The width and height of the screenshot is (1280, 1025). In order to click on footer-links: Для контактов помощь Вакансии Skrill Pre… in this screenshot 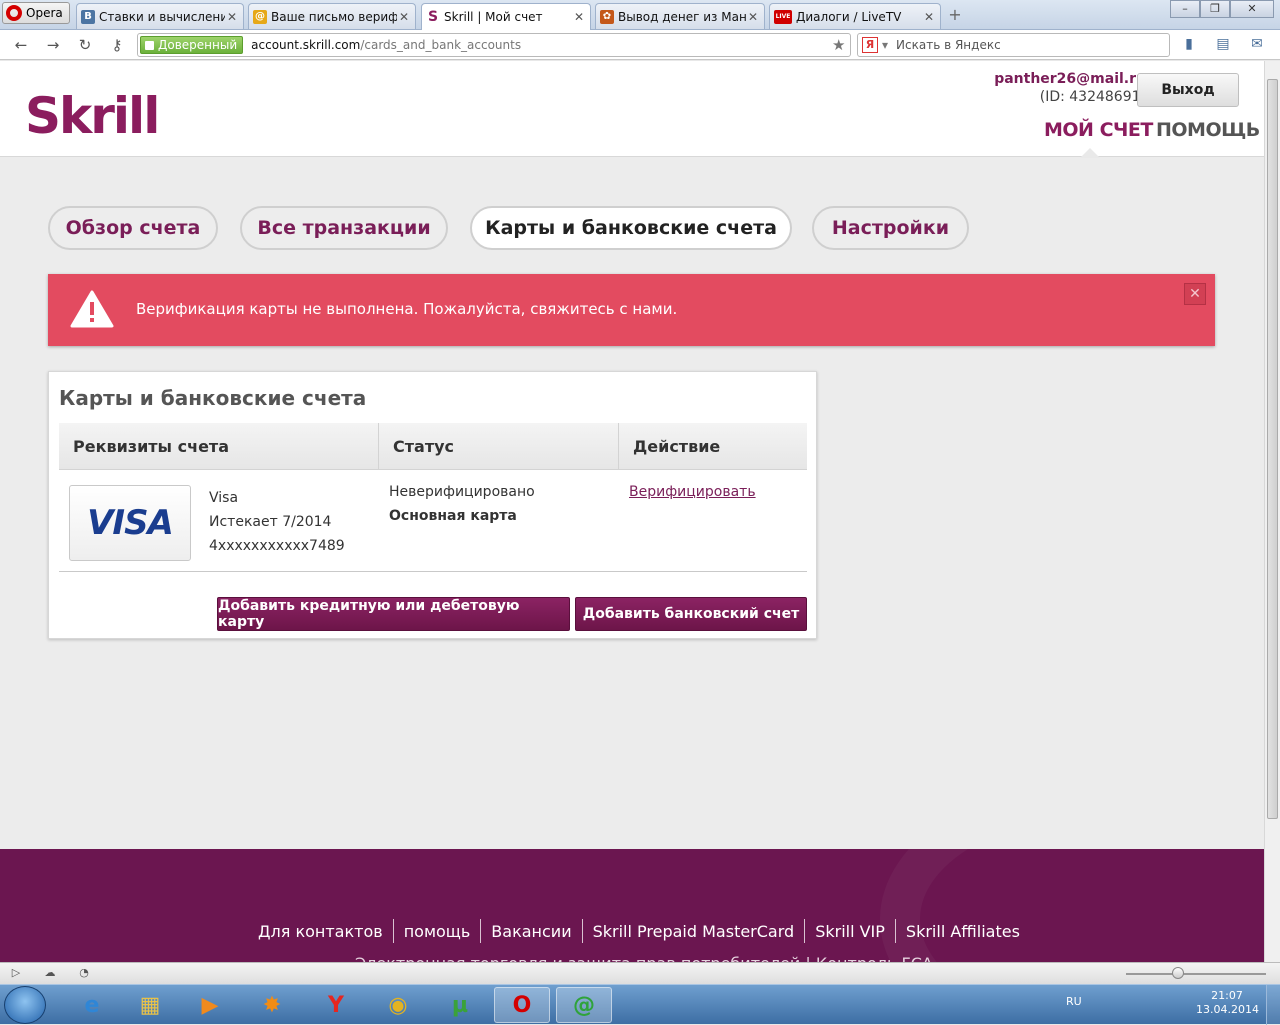, I will do `click(639, 931)`.